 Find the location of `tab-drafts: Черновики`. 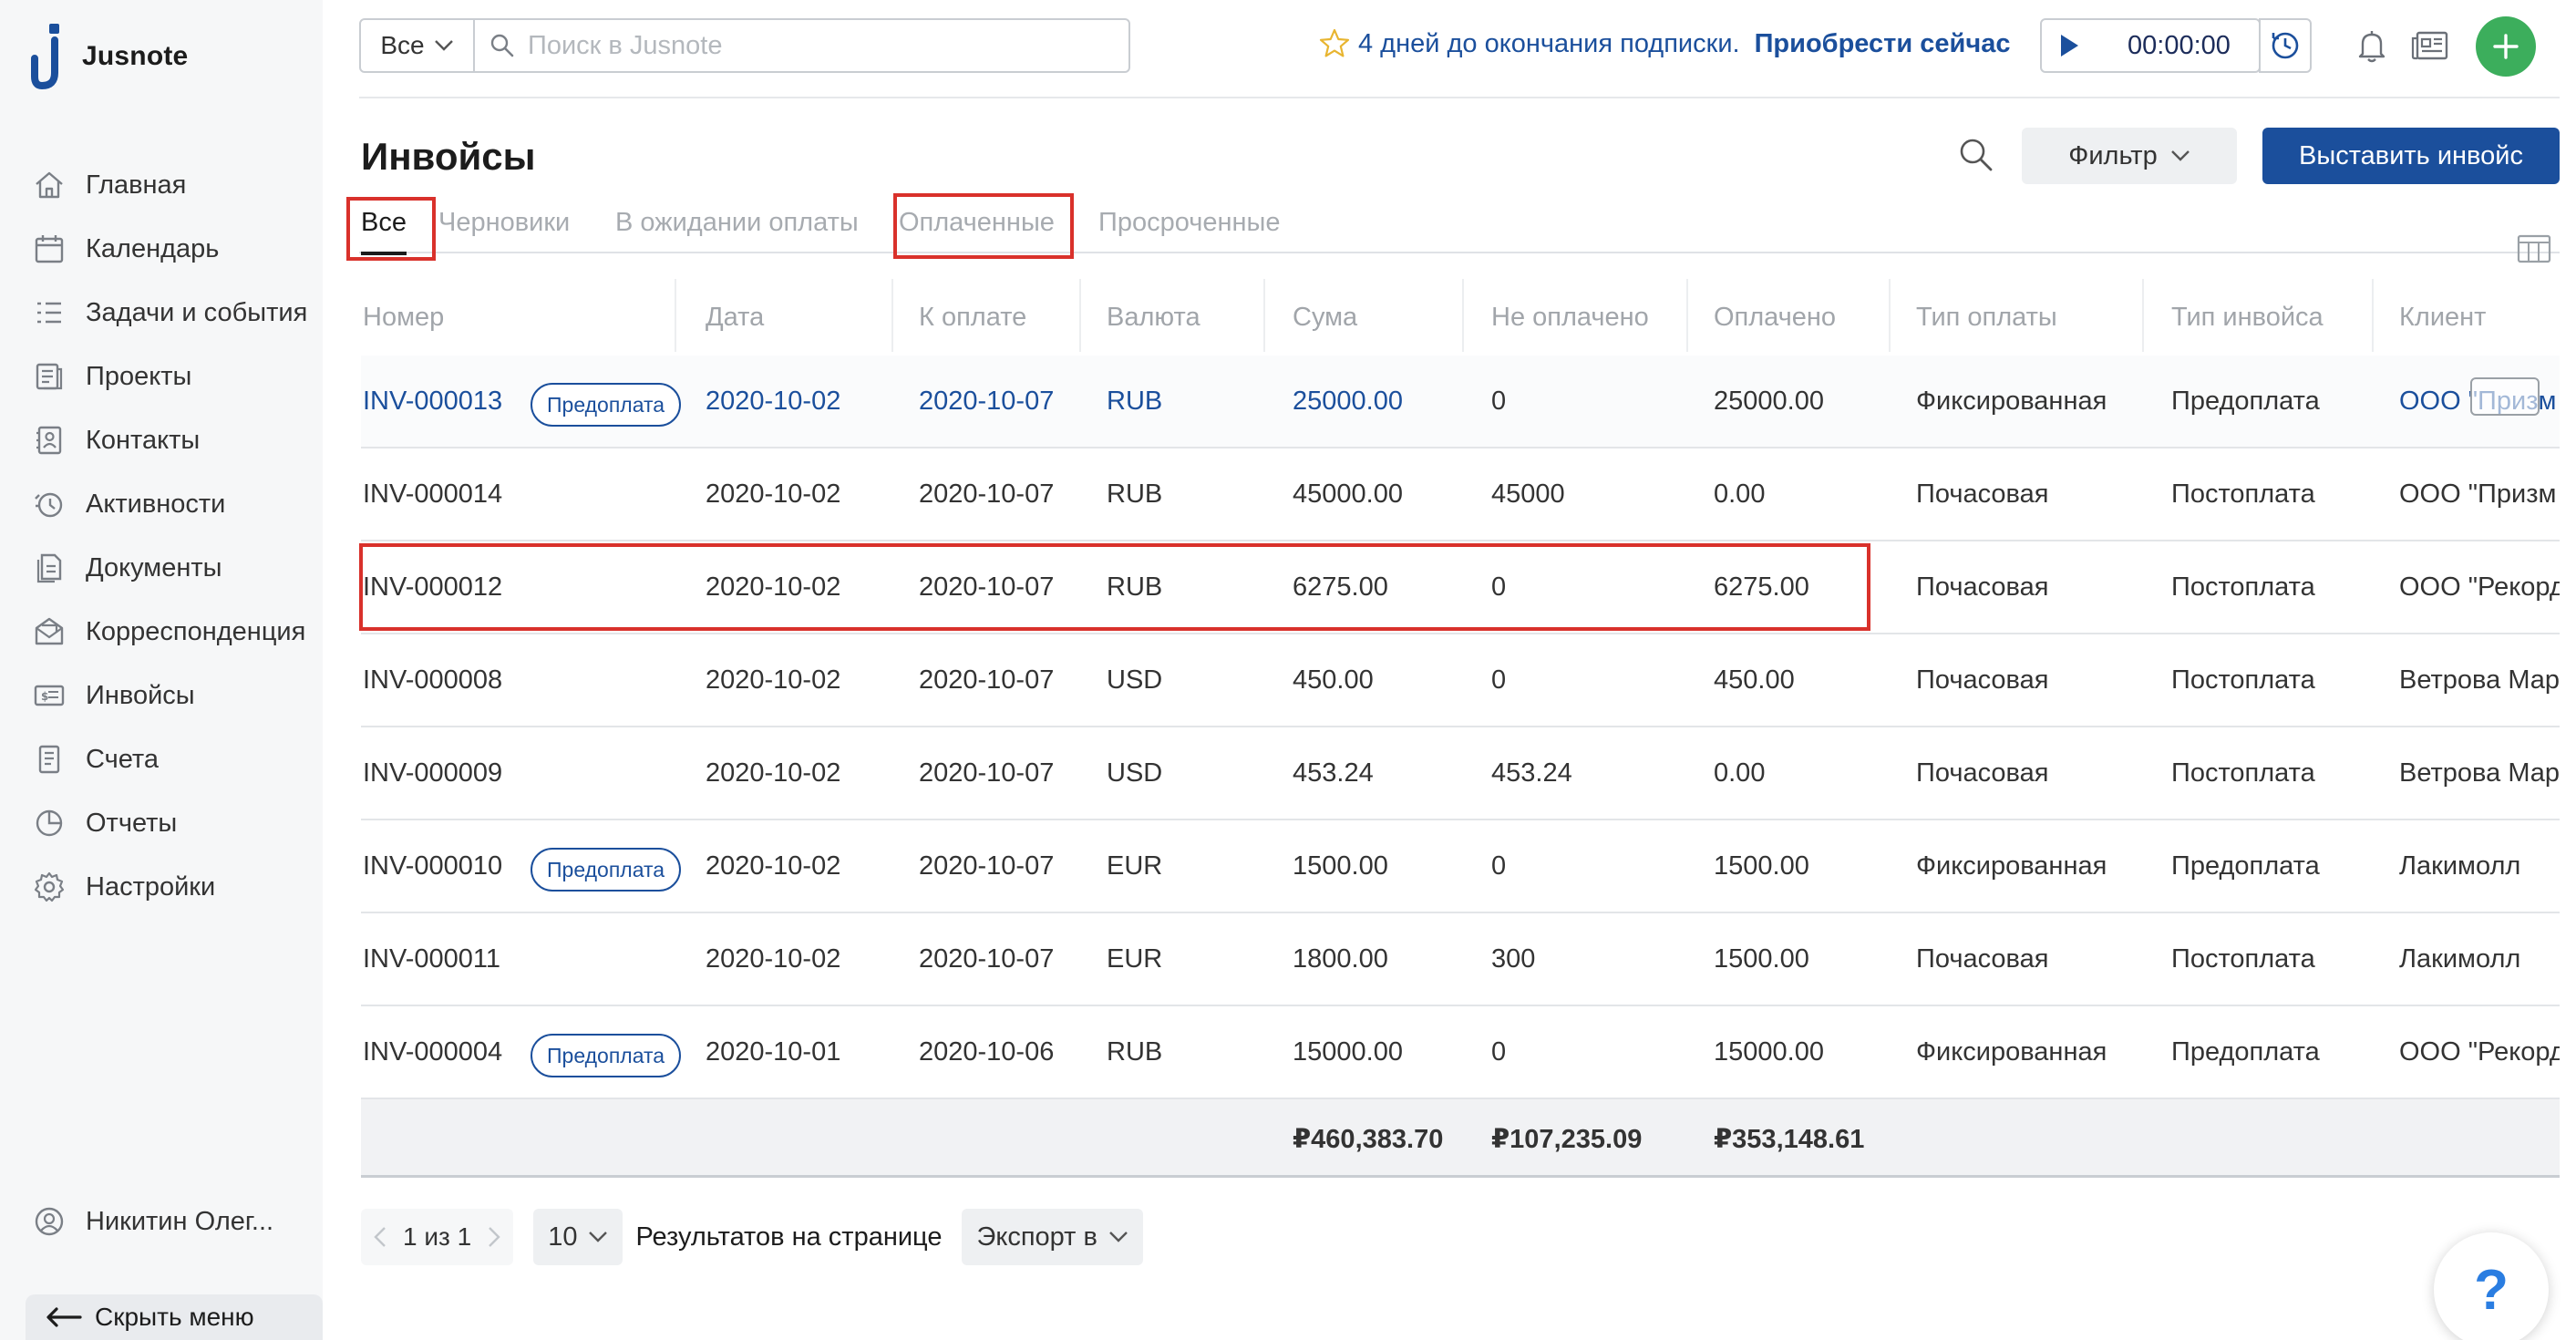

tab-drafts: Черновики is located at coordinates (504, 223).